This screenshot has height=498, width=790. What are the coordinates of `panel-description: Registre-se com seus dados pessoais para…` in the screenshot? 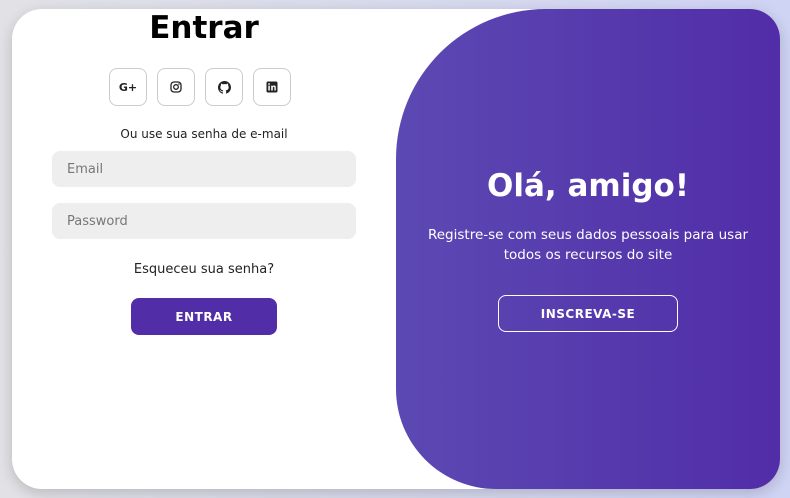 It's located at (588, 245).